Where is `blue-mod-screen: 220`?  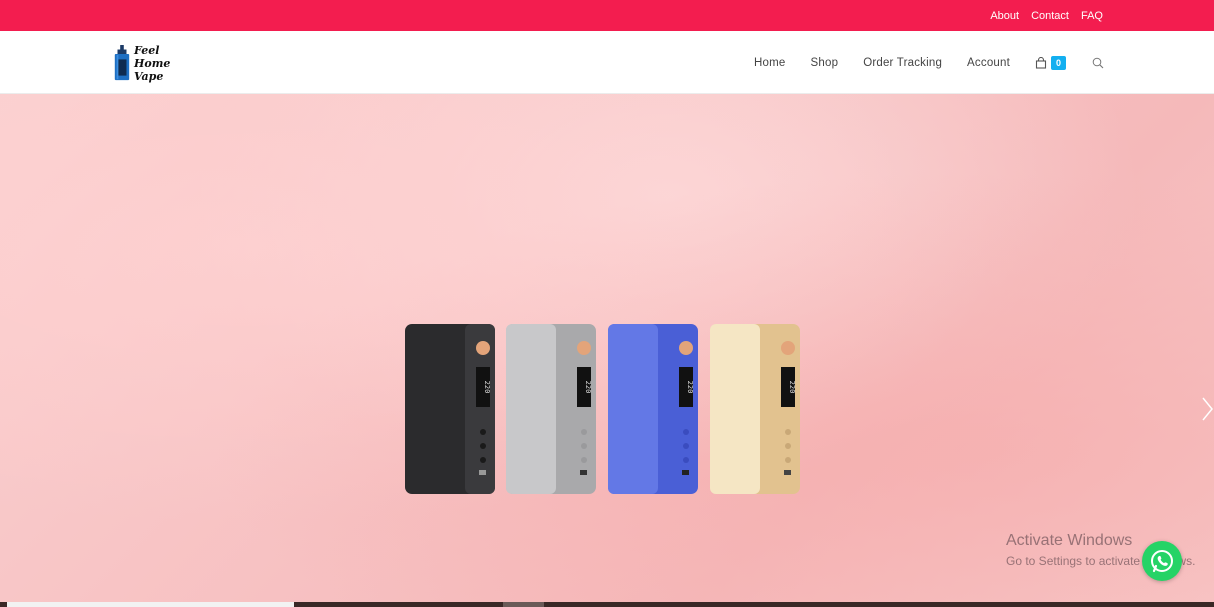
blue-mod-screen: 220 is located at coordinates (690, 387).